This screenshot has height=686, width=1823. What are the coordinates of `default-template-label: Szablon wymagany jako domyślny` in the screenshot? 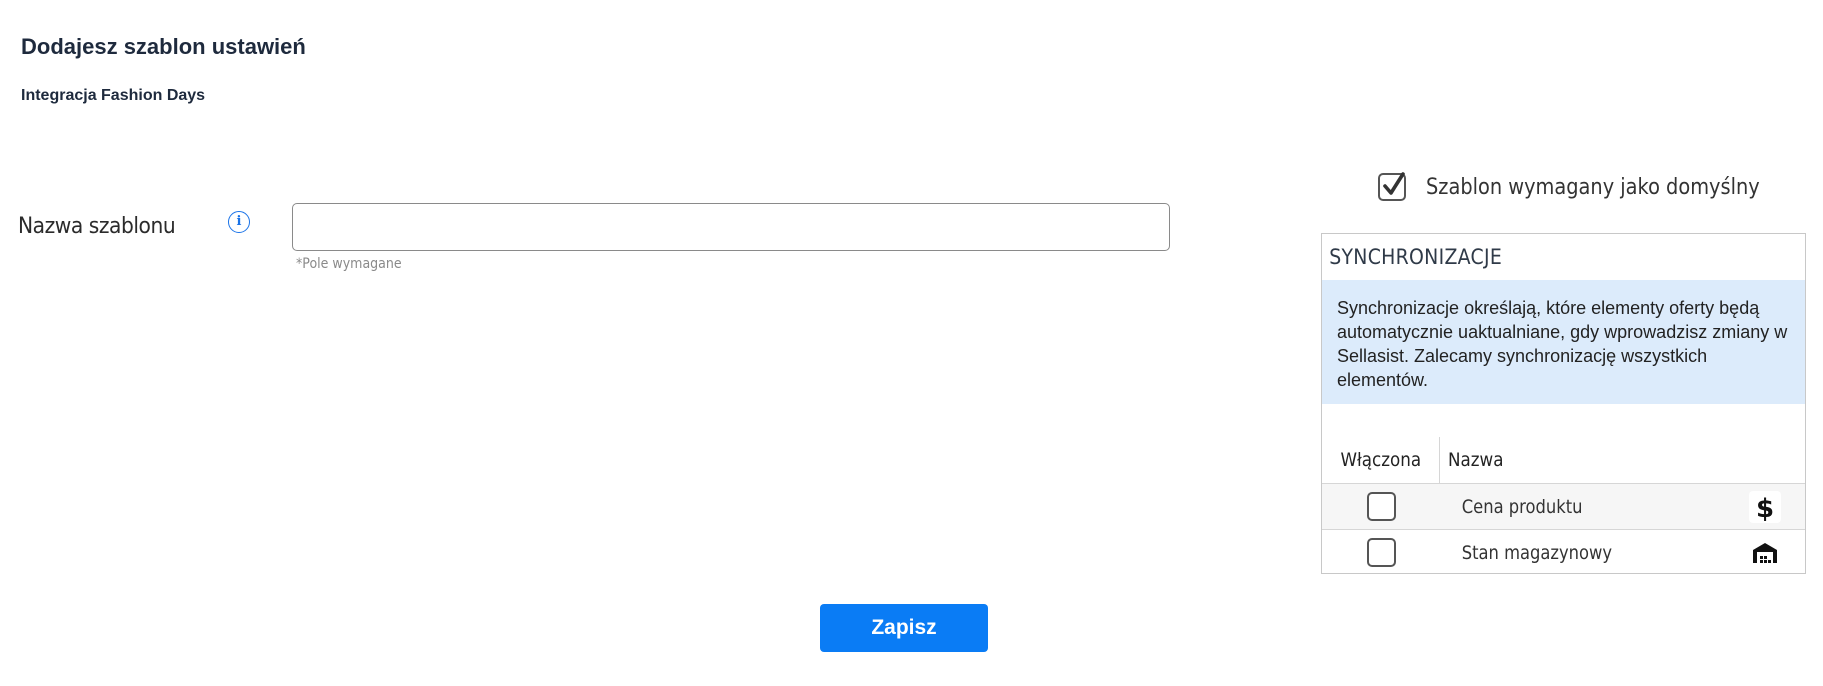 It's located at (1593, 187).